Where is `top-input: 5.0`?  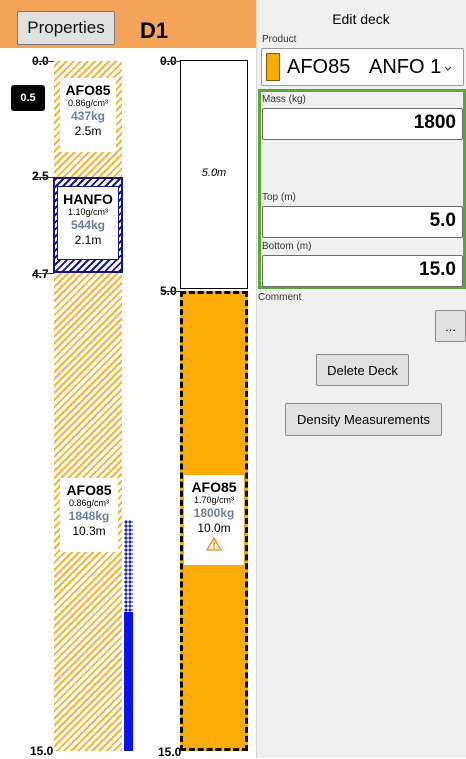 top-input: 5.0 is located at coordinates (362, 222).